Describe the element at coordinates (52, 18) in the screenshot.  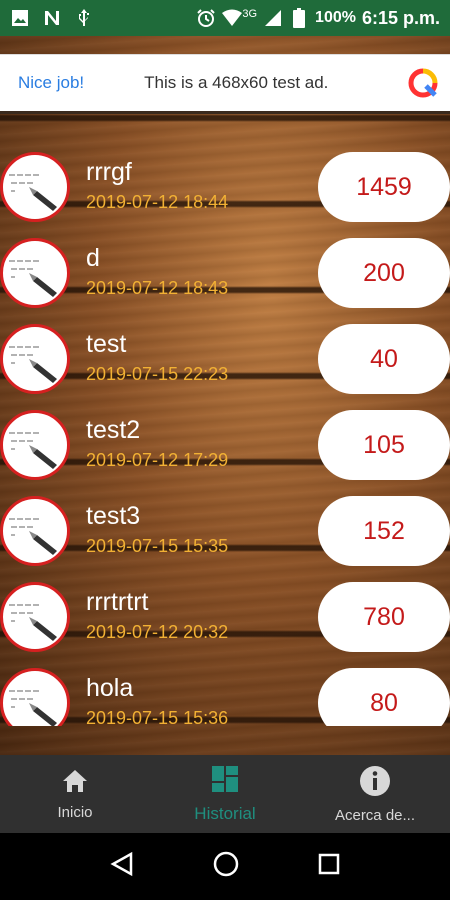
I see `n-notification-icon` at that location.